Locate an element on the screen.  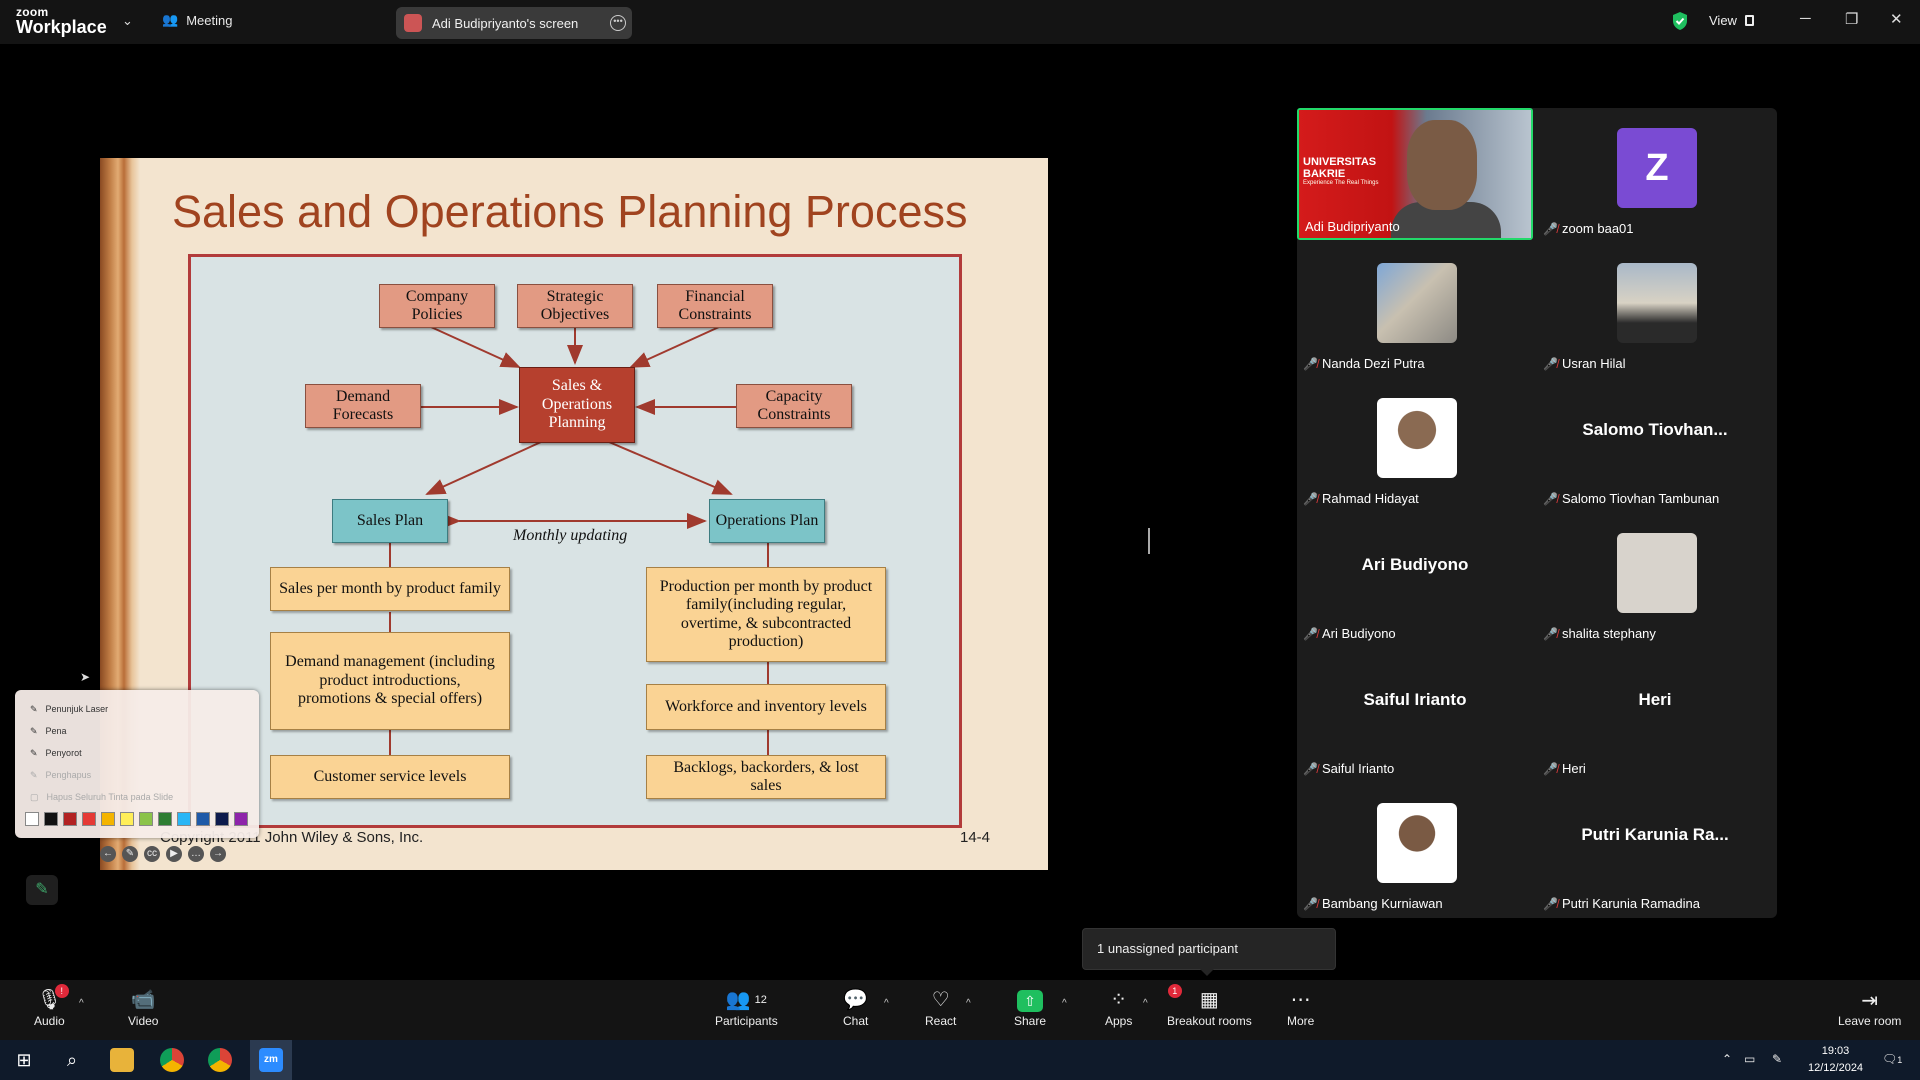
participant-tile: 🎤̸ Usran Hilal is located at coordinates (1655, 309).